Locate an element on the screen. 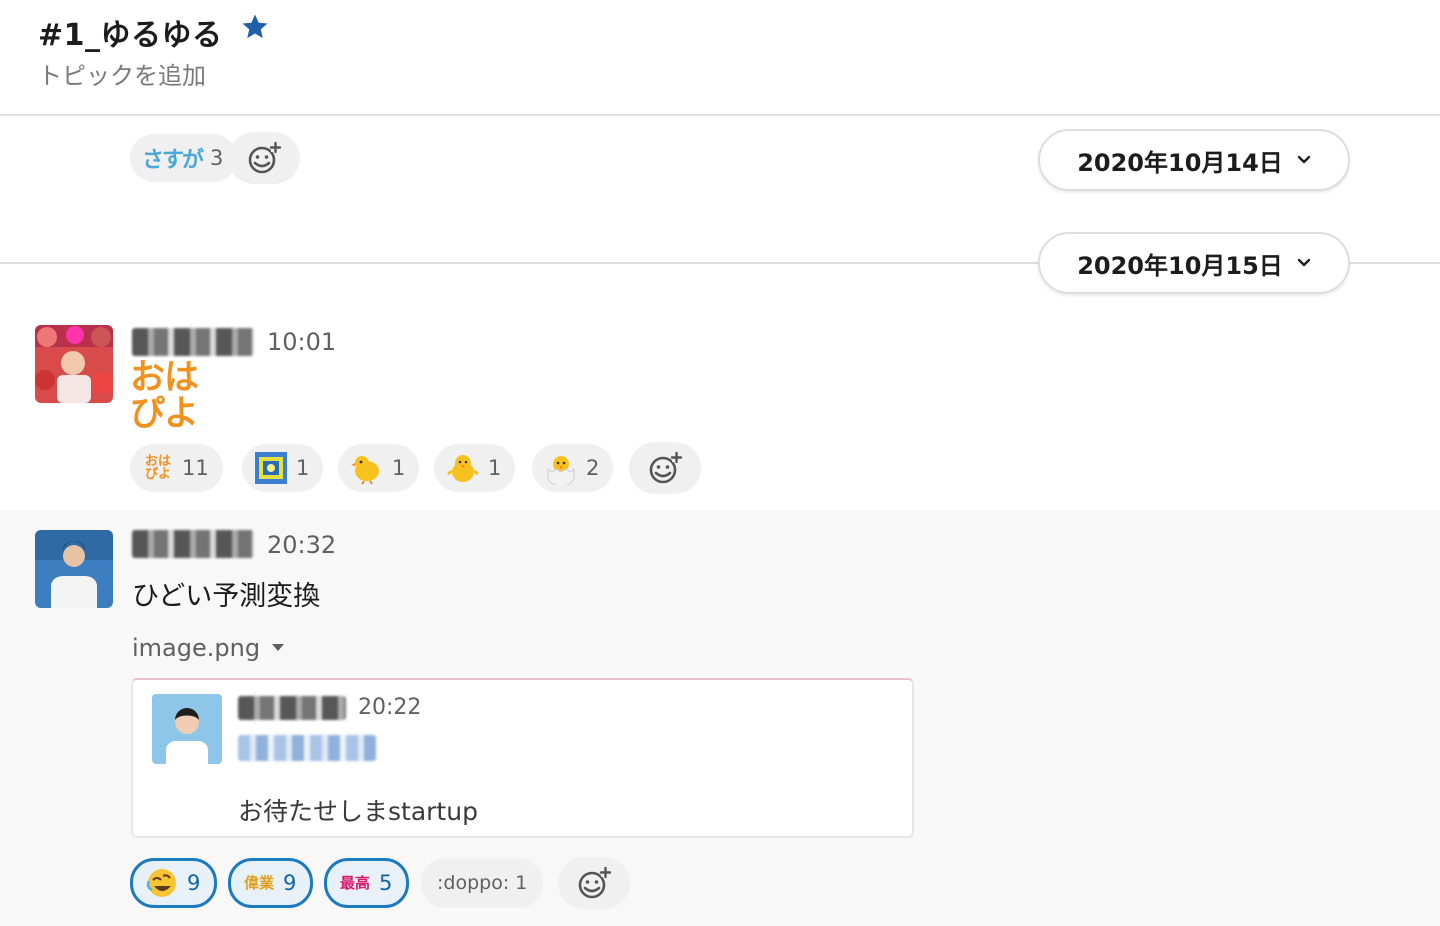 The height and width of the screenshot is (926, 1440). date-divider-button: 2020年10月15日 is located at coordinates (1194, 263).